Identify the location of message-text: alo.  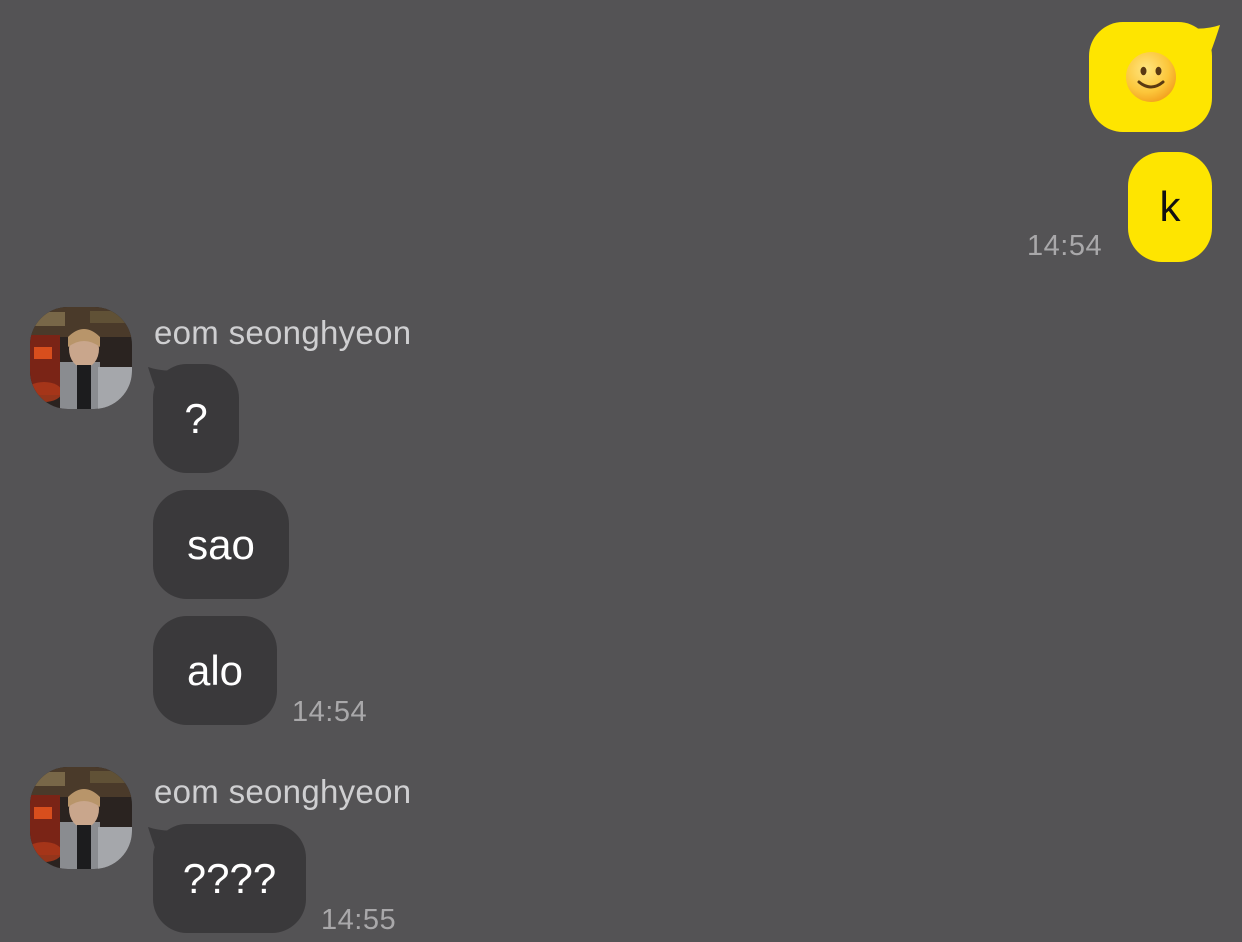
(215, 670).